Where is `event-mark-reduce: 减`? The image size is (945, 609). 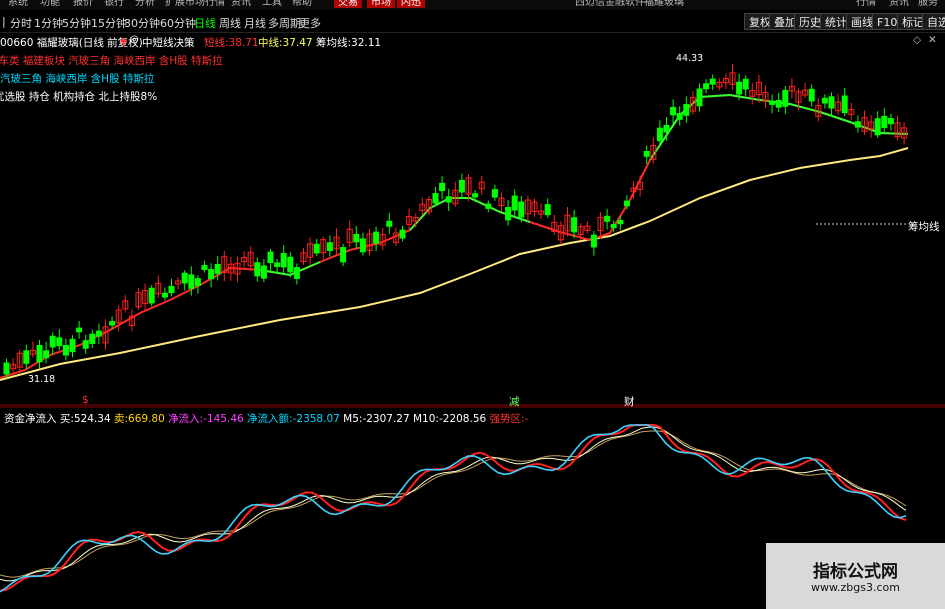 event-mark-reduce: 减 is located at coordinates (514, 401).